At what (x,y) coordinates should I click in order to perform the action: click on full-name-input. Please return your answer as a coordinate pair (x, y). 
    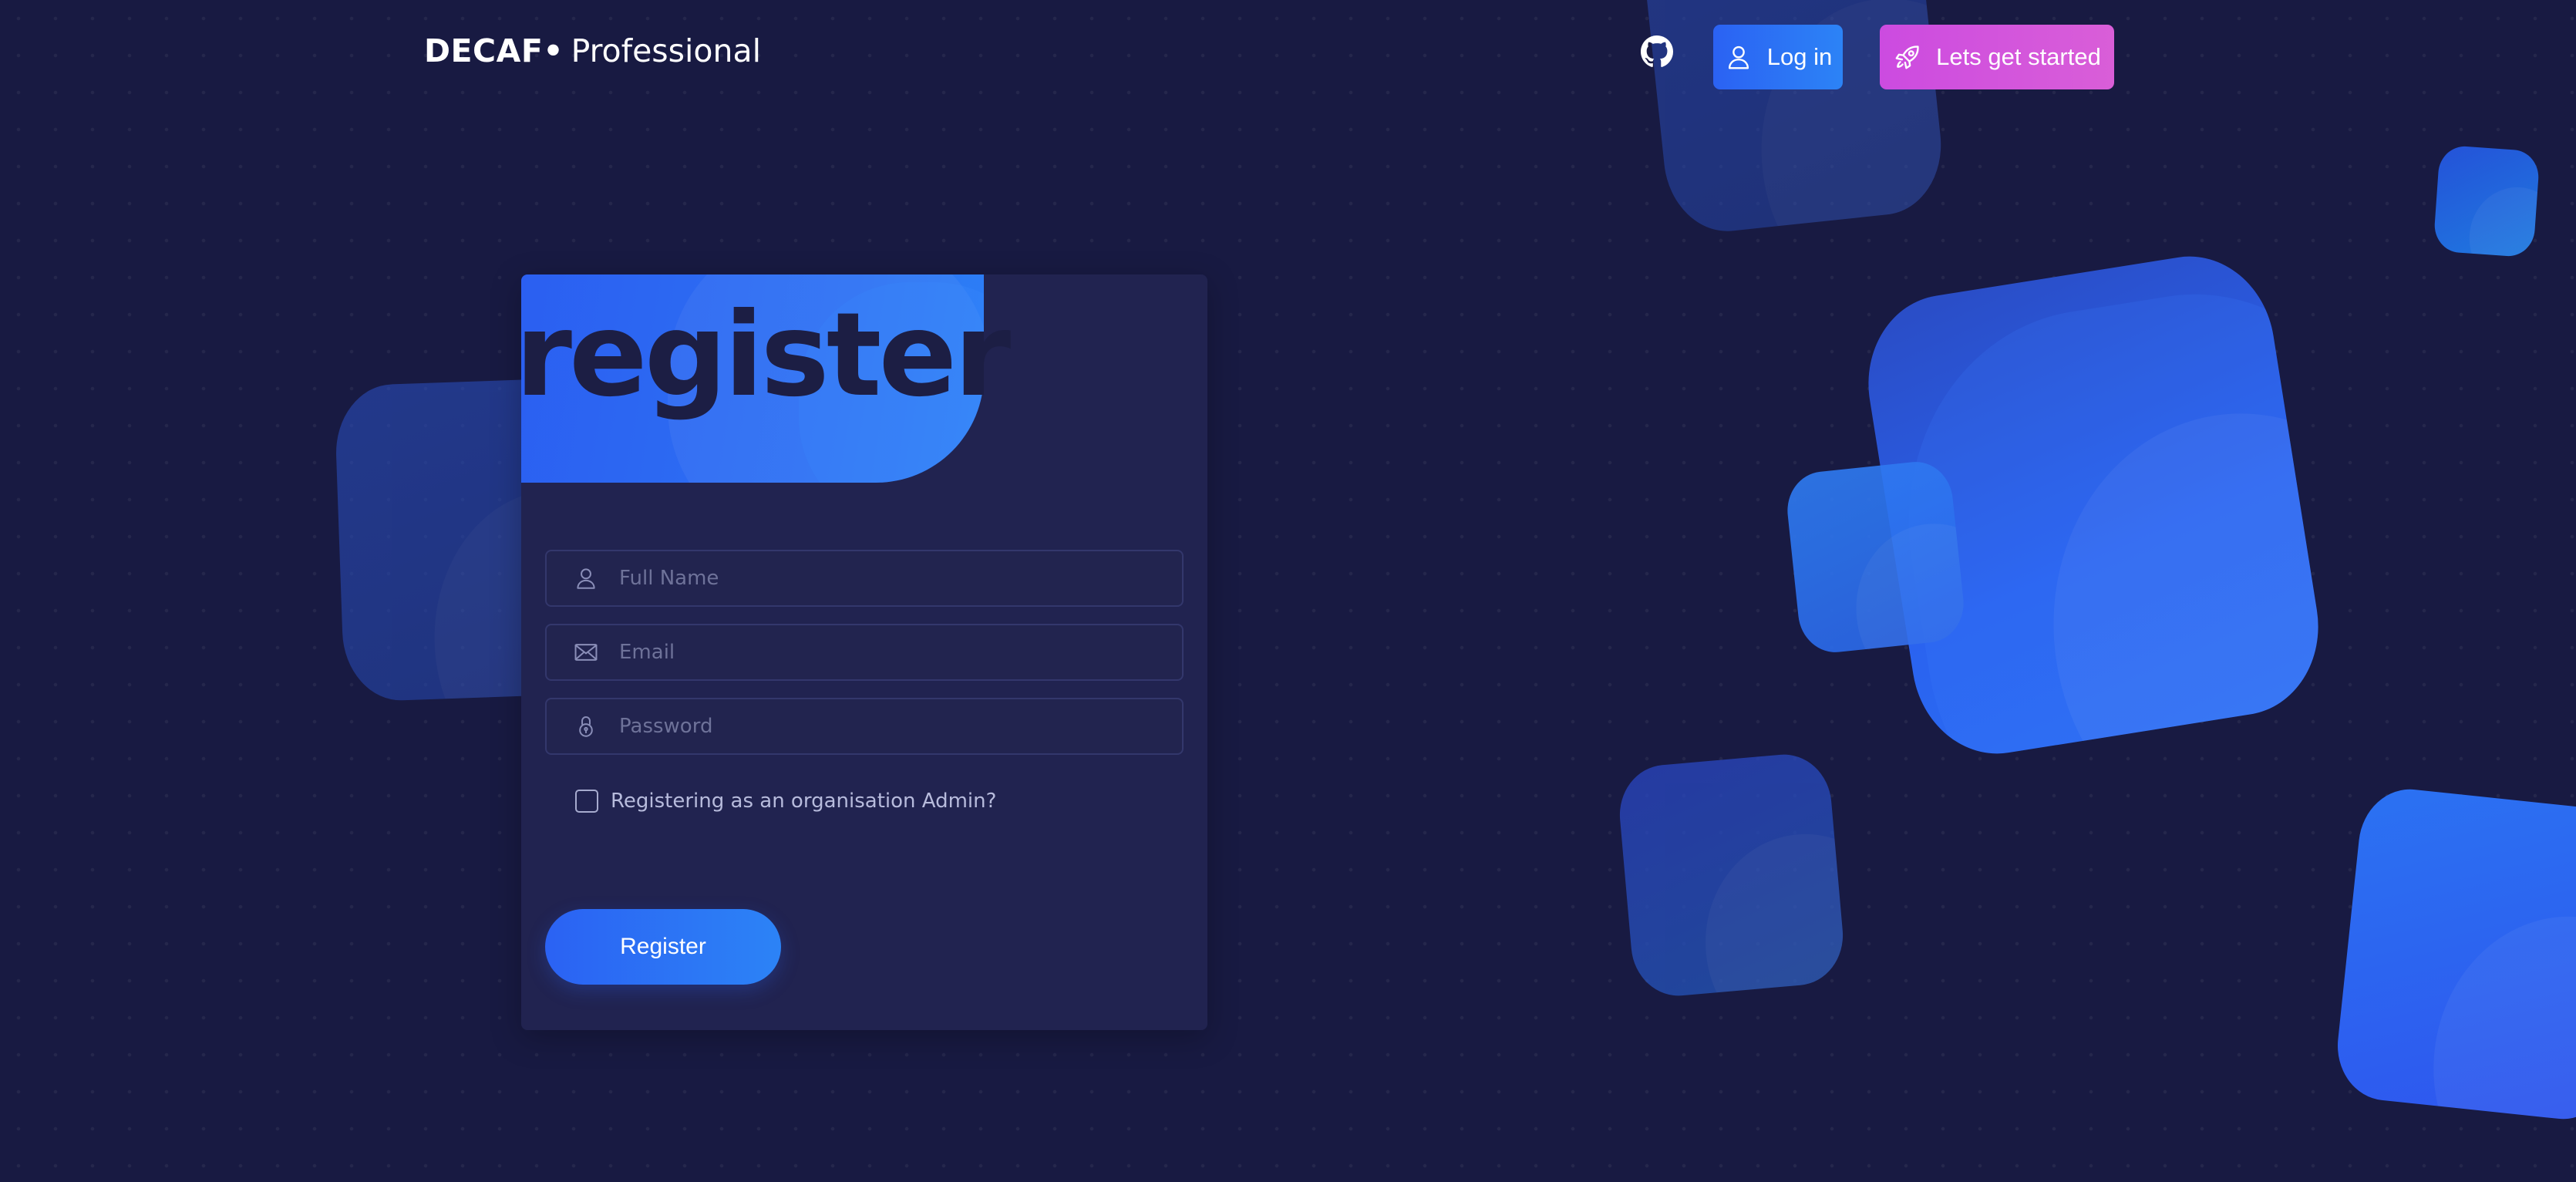
    Looking at the image, I should click on (901, 578).